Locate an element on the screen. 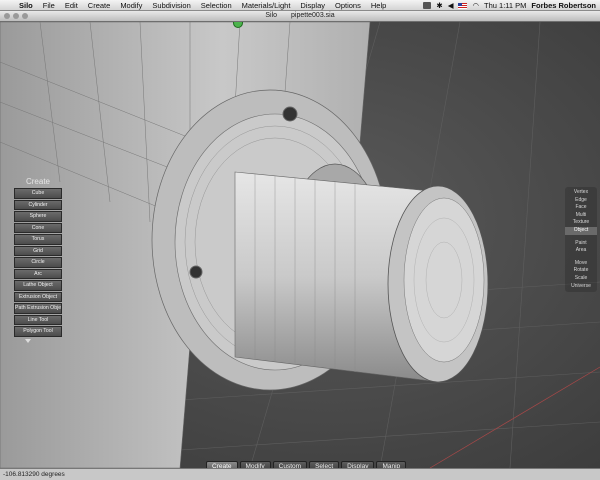  create-extrusion-object-button: Extrusion Object is located at coordinates (38, 296).